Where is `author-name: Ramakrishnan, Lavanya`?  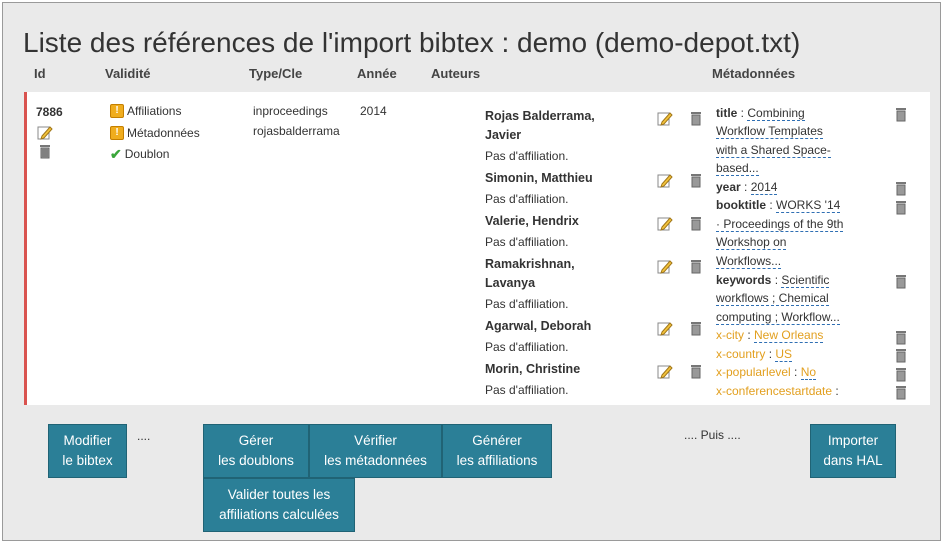
author-name: Ramakrishnan, Lavanya is located at coordinates (530, 273).